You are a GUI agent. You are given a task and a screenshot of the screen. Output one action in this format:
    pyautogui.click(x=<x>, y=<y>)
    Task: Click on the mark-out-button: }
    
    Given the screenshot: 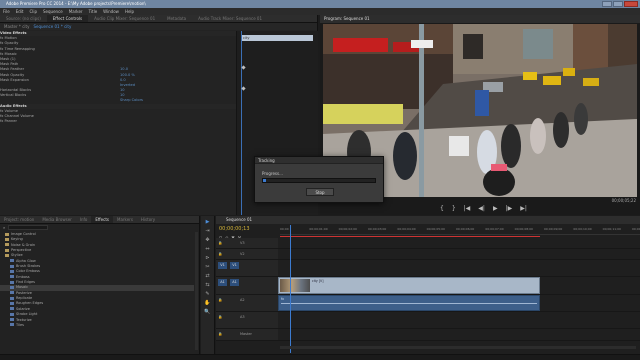 What is the action you would take?
    pyautogui.click(x=454, y=208)
    